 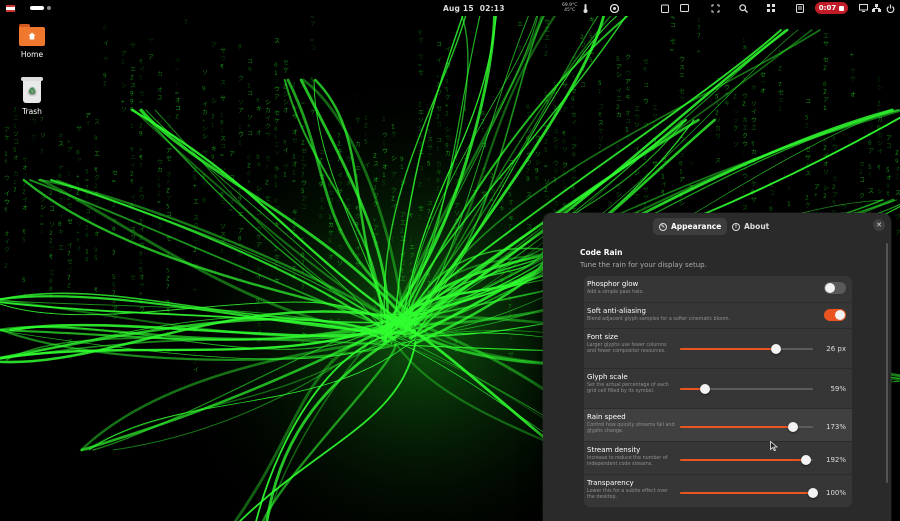 What do you see at coordinates (746, 389) in the screenshot?
I see `glyph-scale-slider` at bounding box center [746, 389].